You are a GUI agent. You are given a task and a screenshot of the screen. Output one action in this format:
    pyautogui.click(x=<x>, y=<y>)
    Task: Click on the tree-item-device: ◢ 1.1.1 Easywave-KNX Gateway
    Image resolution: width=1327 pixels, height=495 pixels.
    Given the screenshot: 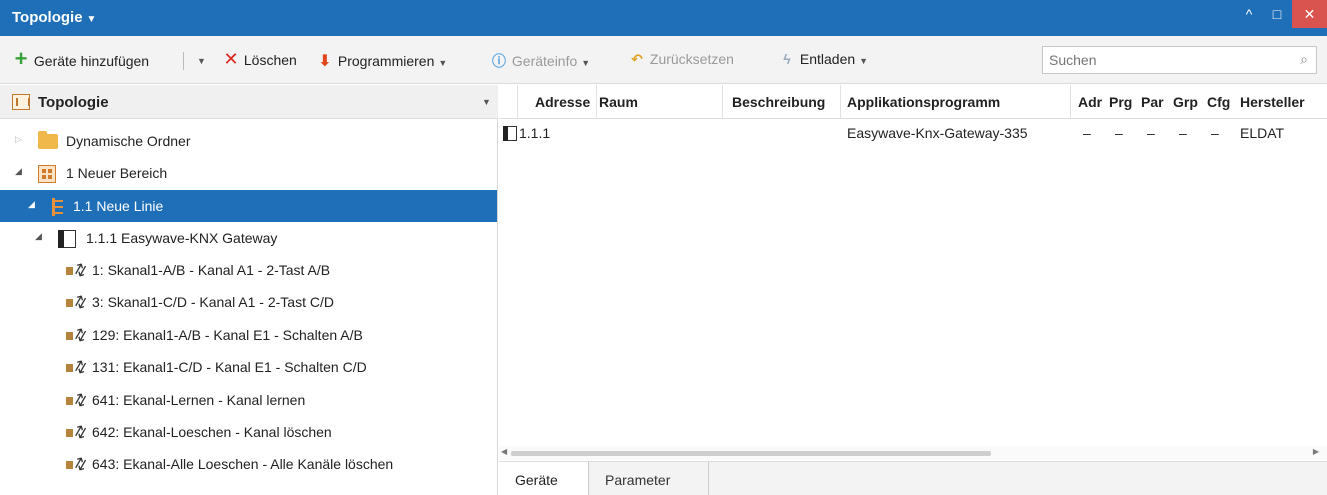 What is the action you would take?
    pyautogui.click(x=248, y=238)
    